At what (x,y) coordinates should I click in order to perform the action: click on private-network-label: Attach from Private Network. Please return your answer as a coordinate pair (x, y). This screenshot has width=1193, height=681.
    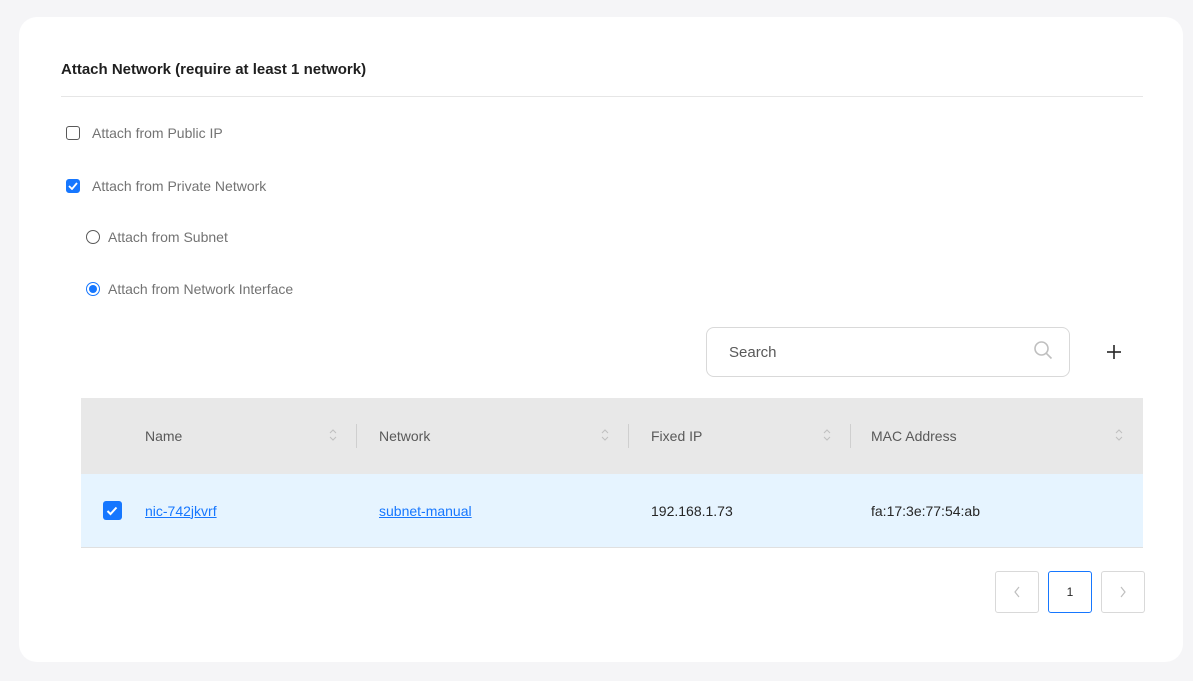
    Looking at the image, I should click on (179, 186).